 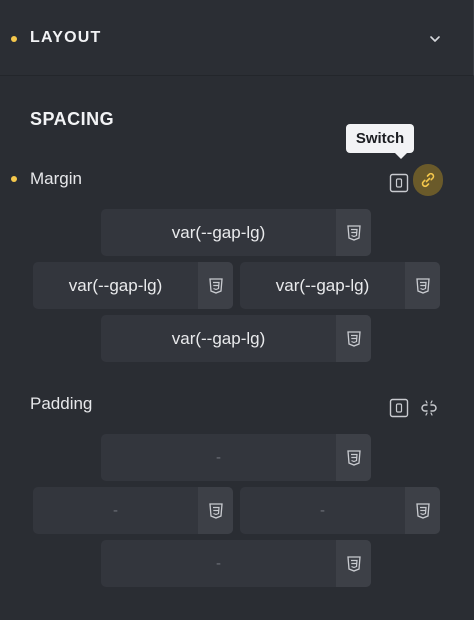 What do you see at coordinates (218, 457) in the screenshot?
I see `padding-top-value: -` at bounding box center [218, 457].